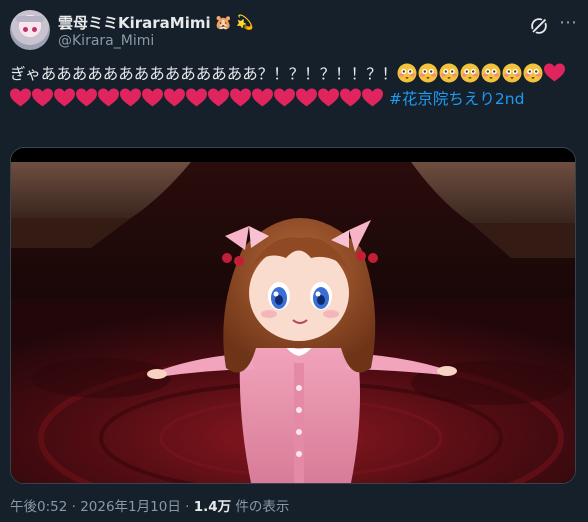  What do you see at coordinates (568, 23) in the screenshot?
I see `more-icon: ⋯` at bounding box center [568, 23].